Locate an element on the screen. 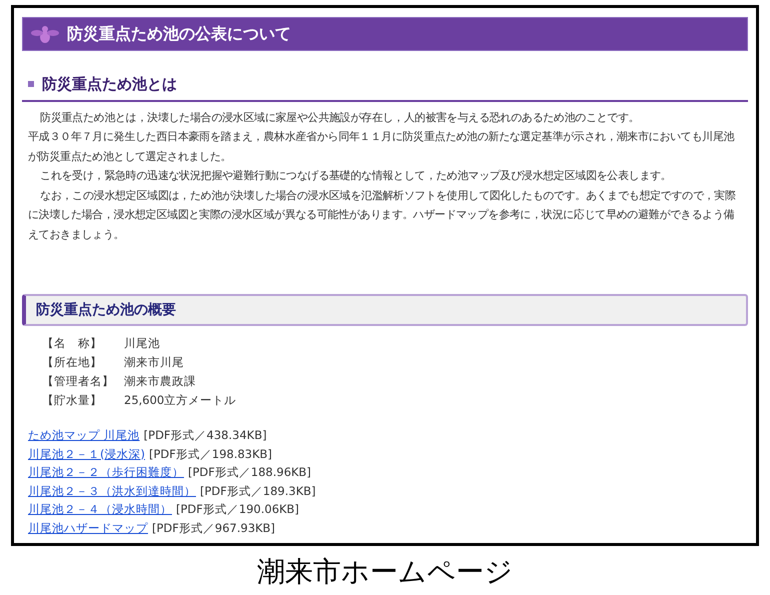  caption: 潮来市ホームページ is located at coordinates (385, 572).